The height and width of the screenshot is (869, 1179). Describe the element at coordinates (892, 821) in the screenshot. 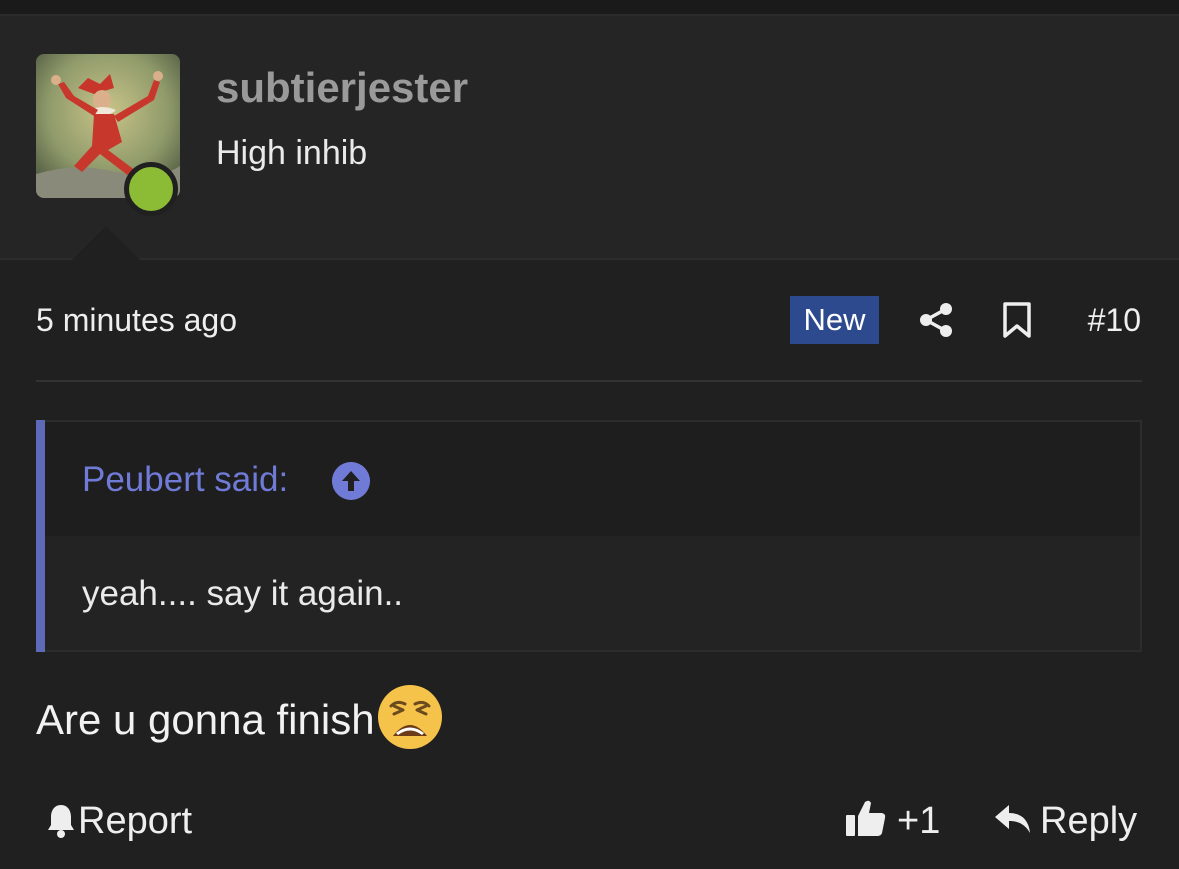

I see `like-button: +1` at that location.